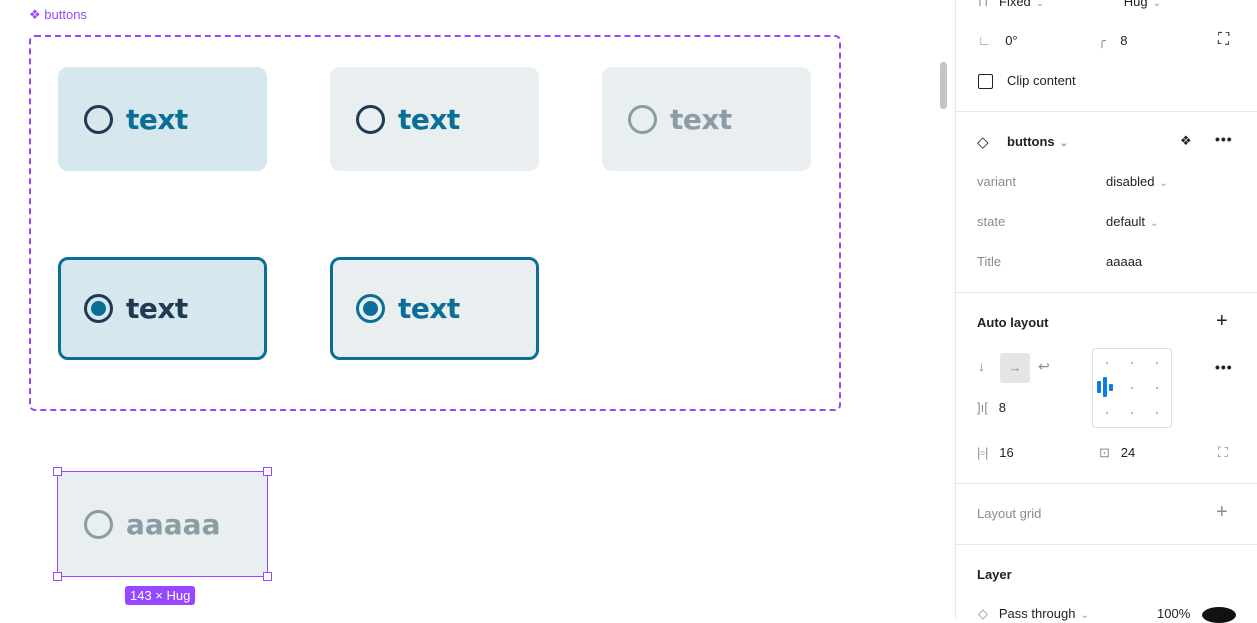  I want to click on wrap-icon: ↩, so click(1044, 366).